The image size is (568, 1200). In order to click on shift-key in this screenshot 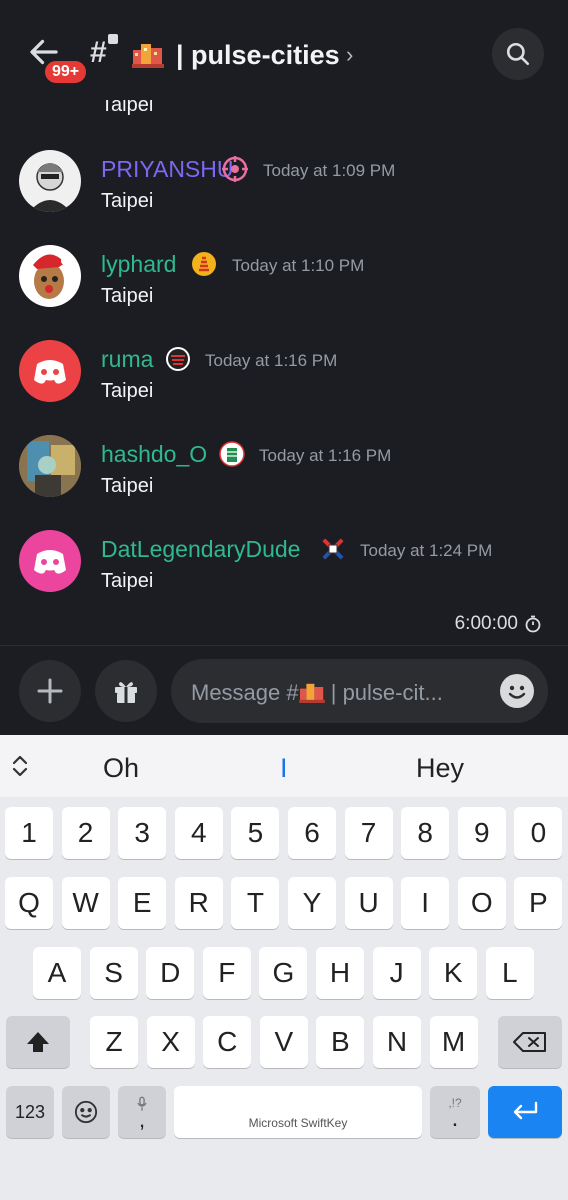, I will do `click(38, 1042)`.